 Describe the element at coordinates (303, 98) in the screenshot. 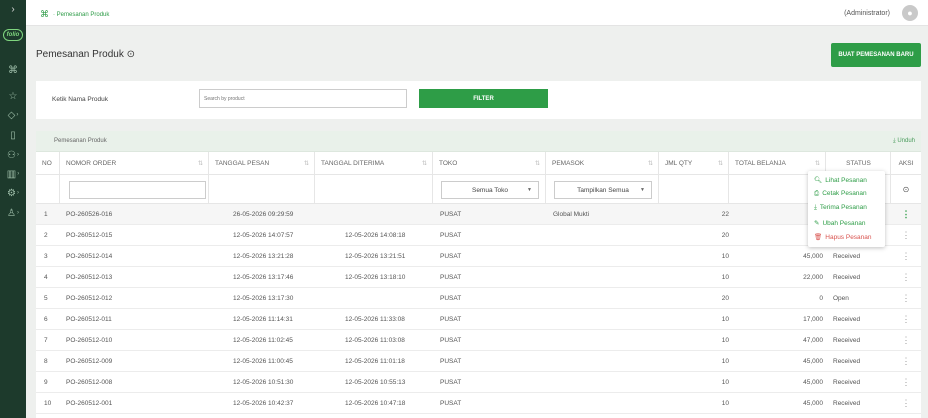

I see `product-search-input` at that location.